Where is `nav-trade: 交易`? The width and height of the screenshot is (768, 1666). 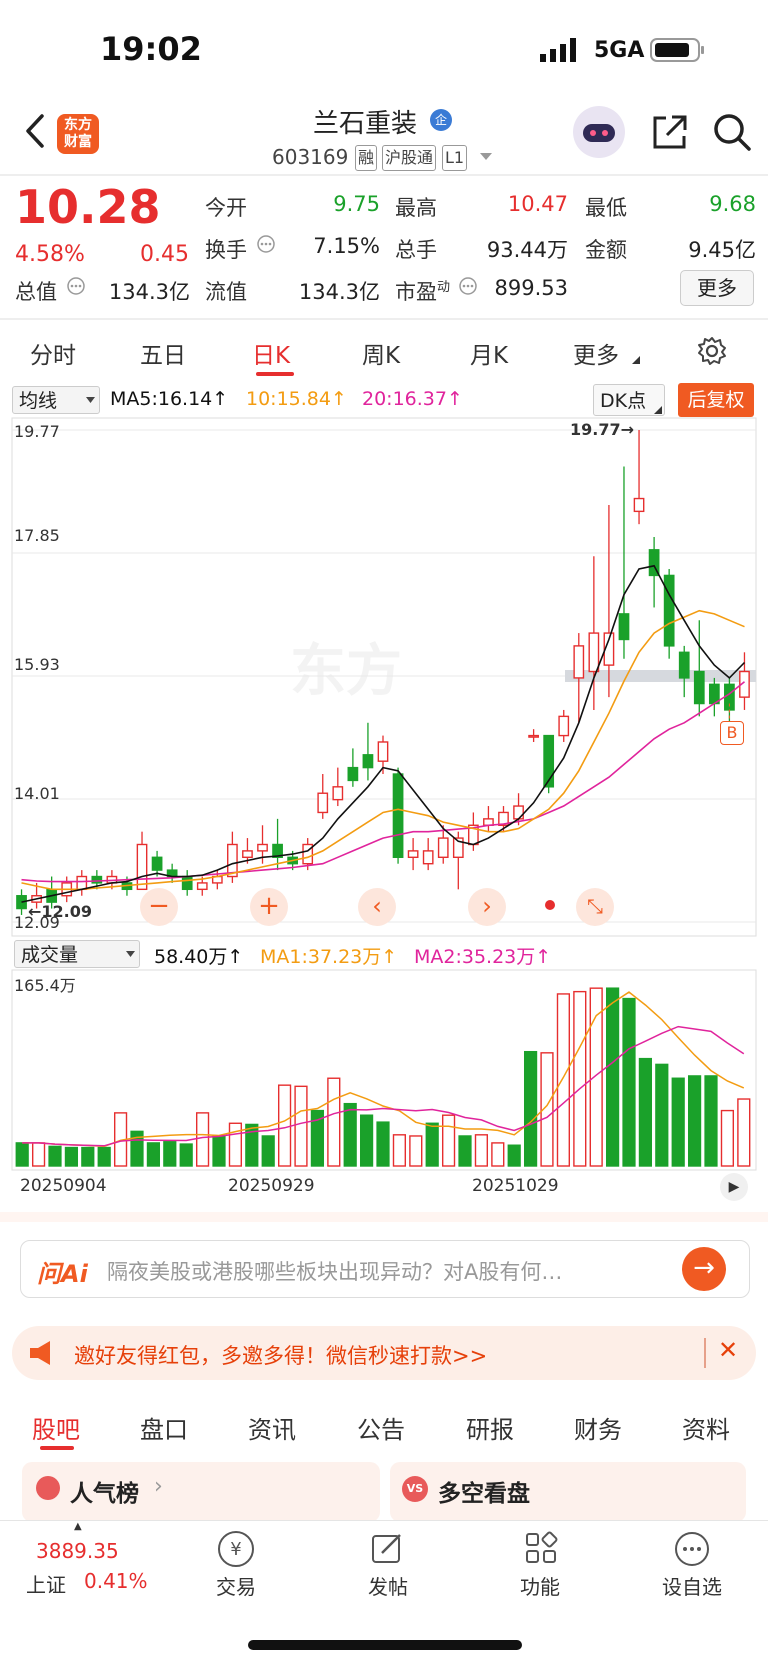
nav-trade: 交易 is located at coordinates (236, 1585).